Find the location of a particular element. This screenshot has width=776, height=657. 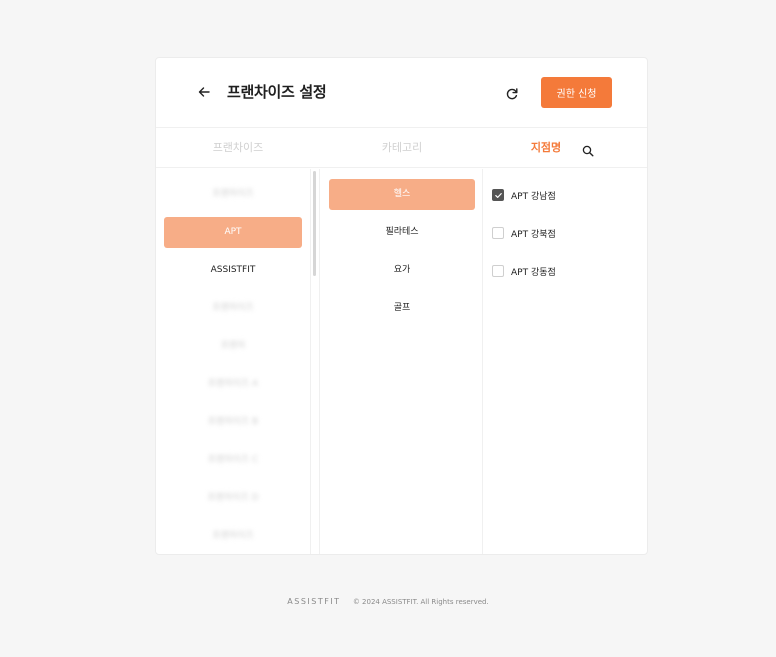

branch-item: APT 강북점 is located at coordinates (524, 233).